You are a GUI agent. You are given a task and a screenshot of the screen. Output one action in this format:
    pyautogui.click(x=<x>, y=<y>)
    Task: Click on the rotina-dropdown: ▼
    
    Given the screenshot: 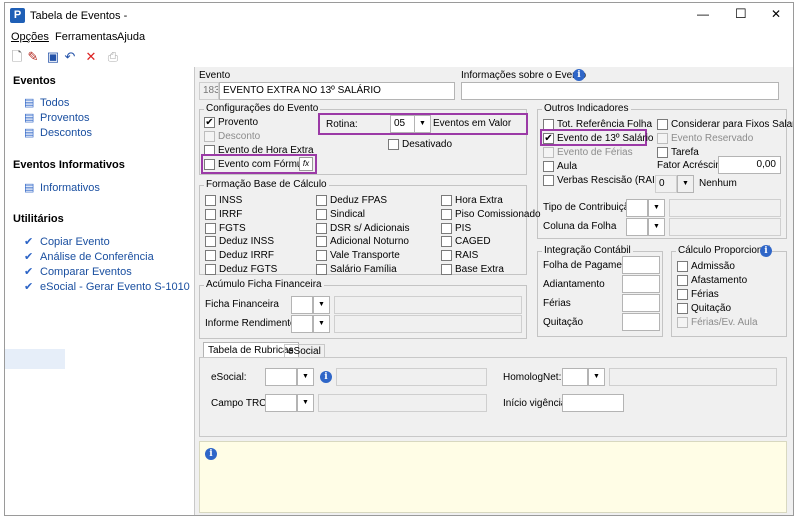 What is the action you would take?
    pyautogui.click(x=422, y=124)
    